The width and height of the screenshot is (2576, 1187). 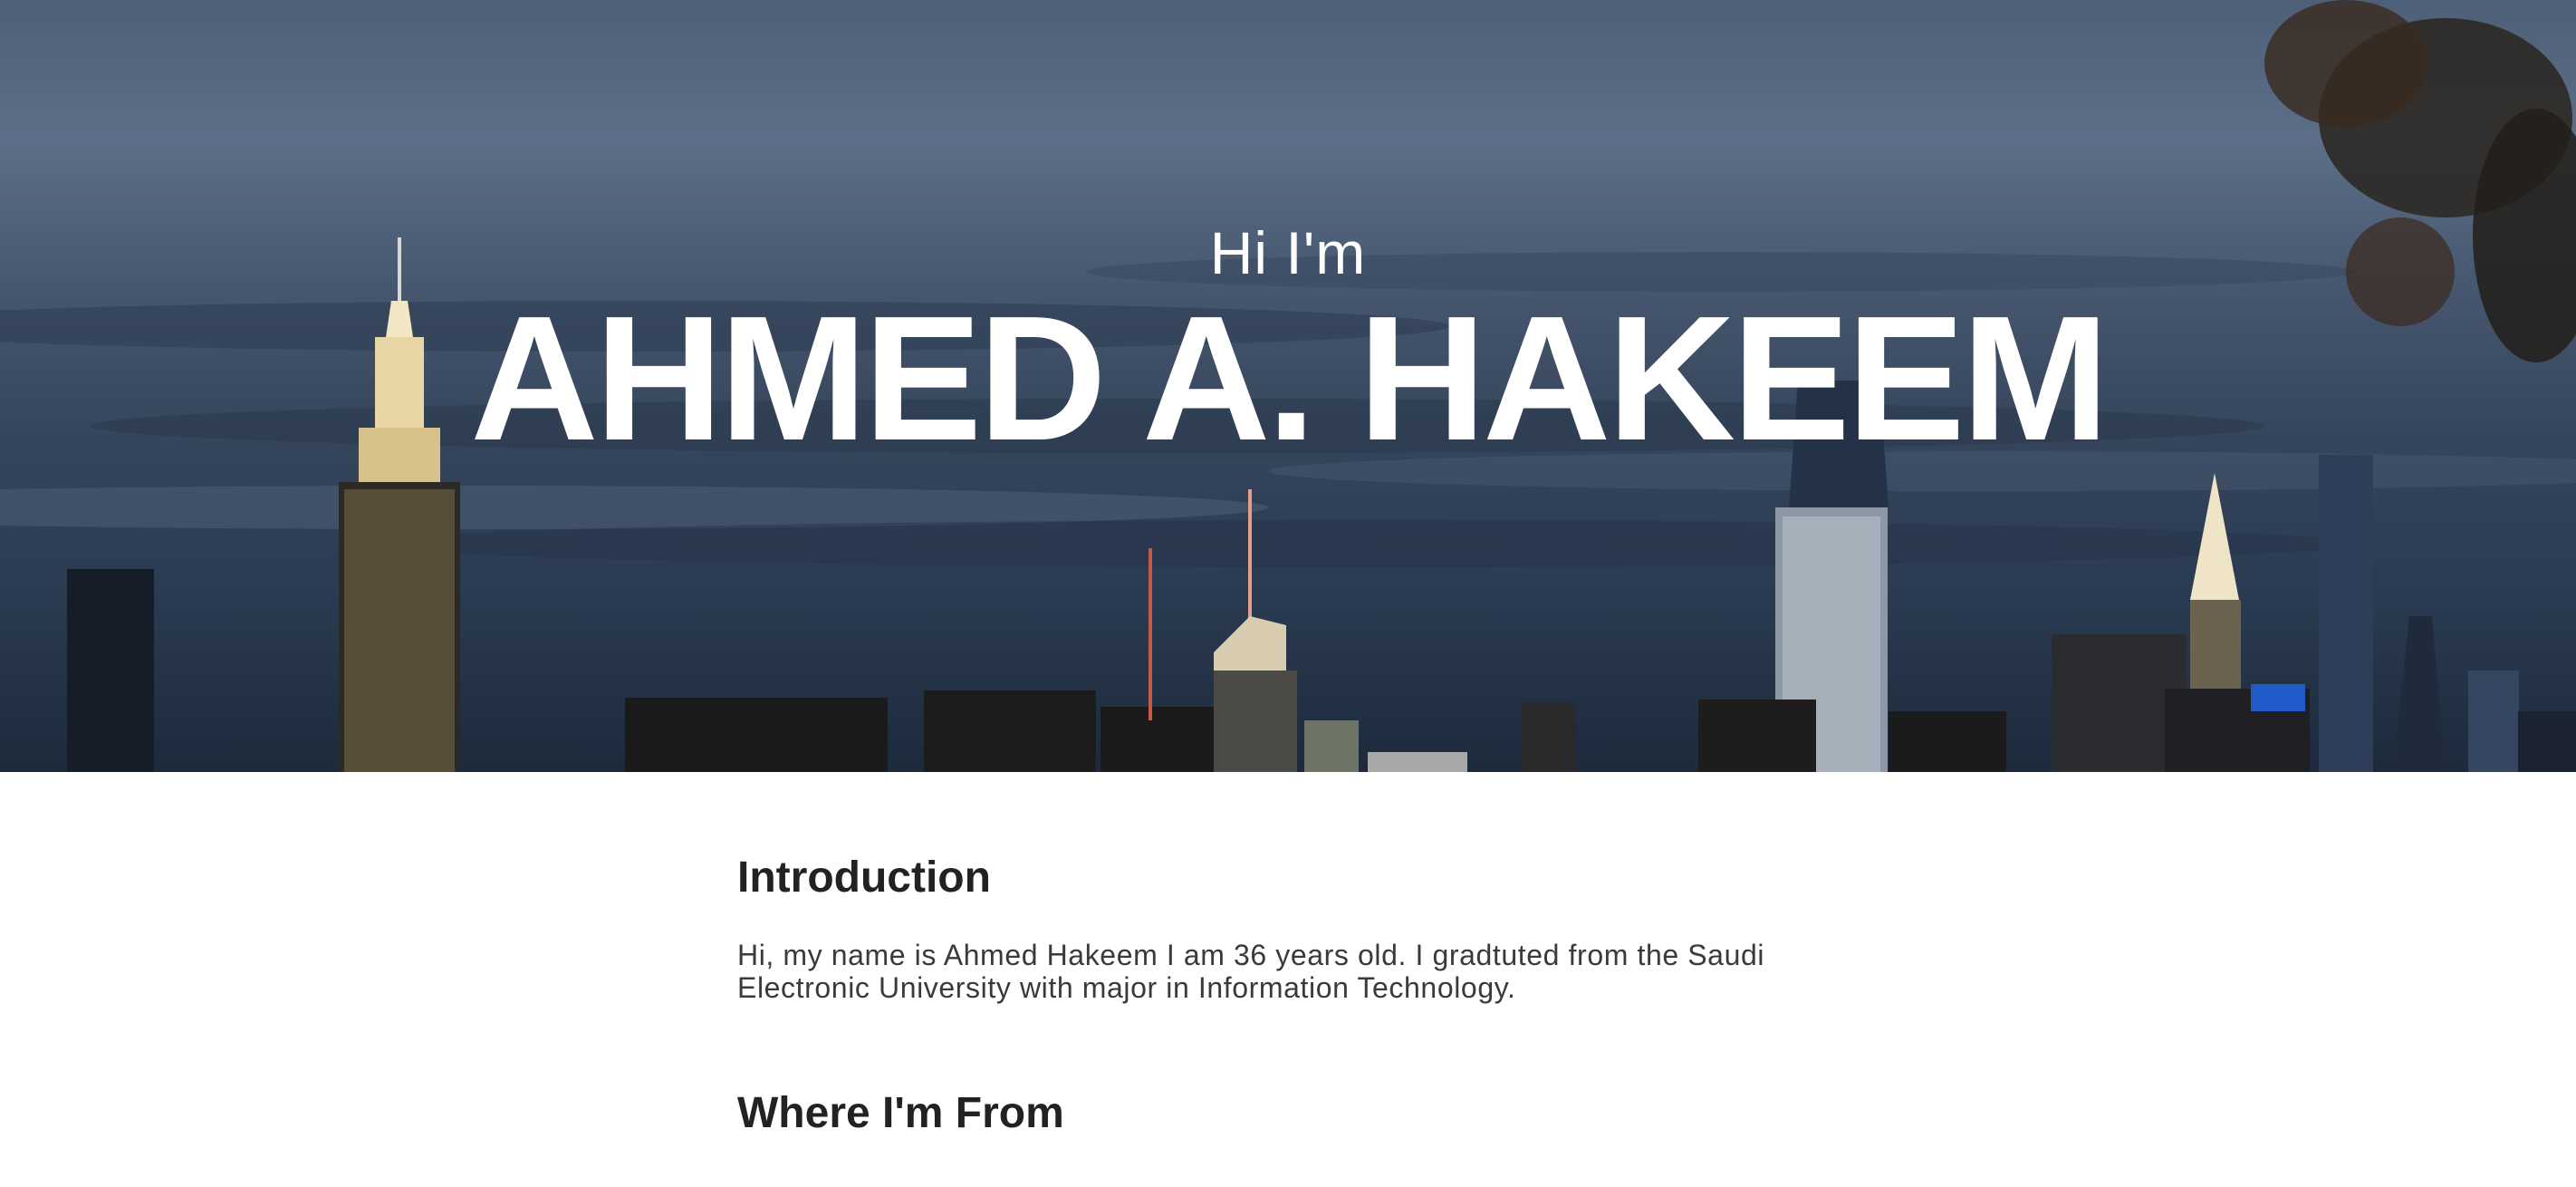 What do you see at coordinates (1267, 1113) in the screenshot?
I see `section-where-from: Where I'm From` at bounding box center [1267, 1113].